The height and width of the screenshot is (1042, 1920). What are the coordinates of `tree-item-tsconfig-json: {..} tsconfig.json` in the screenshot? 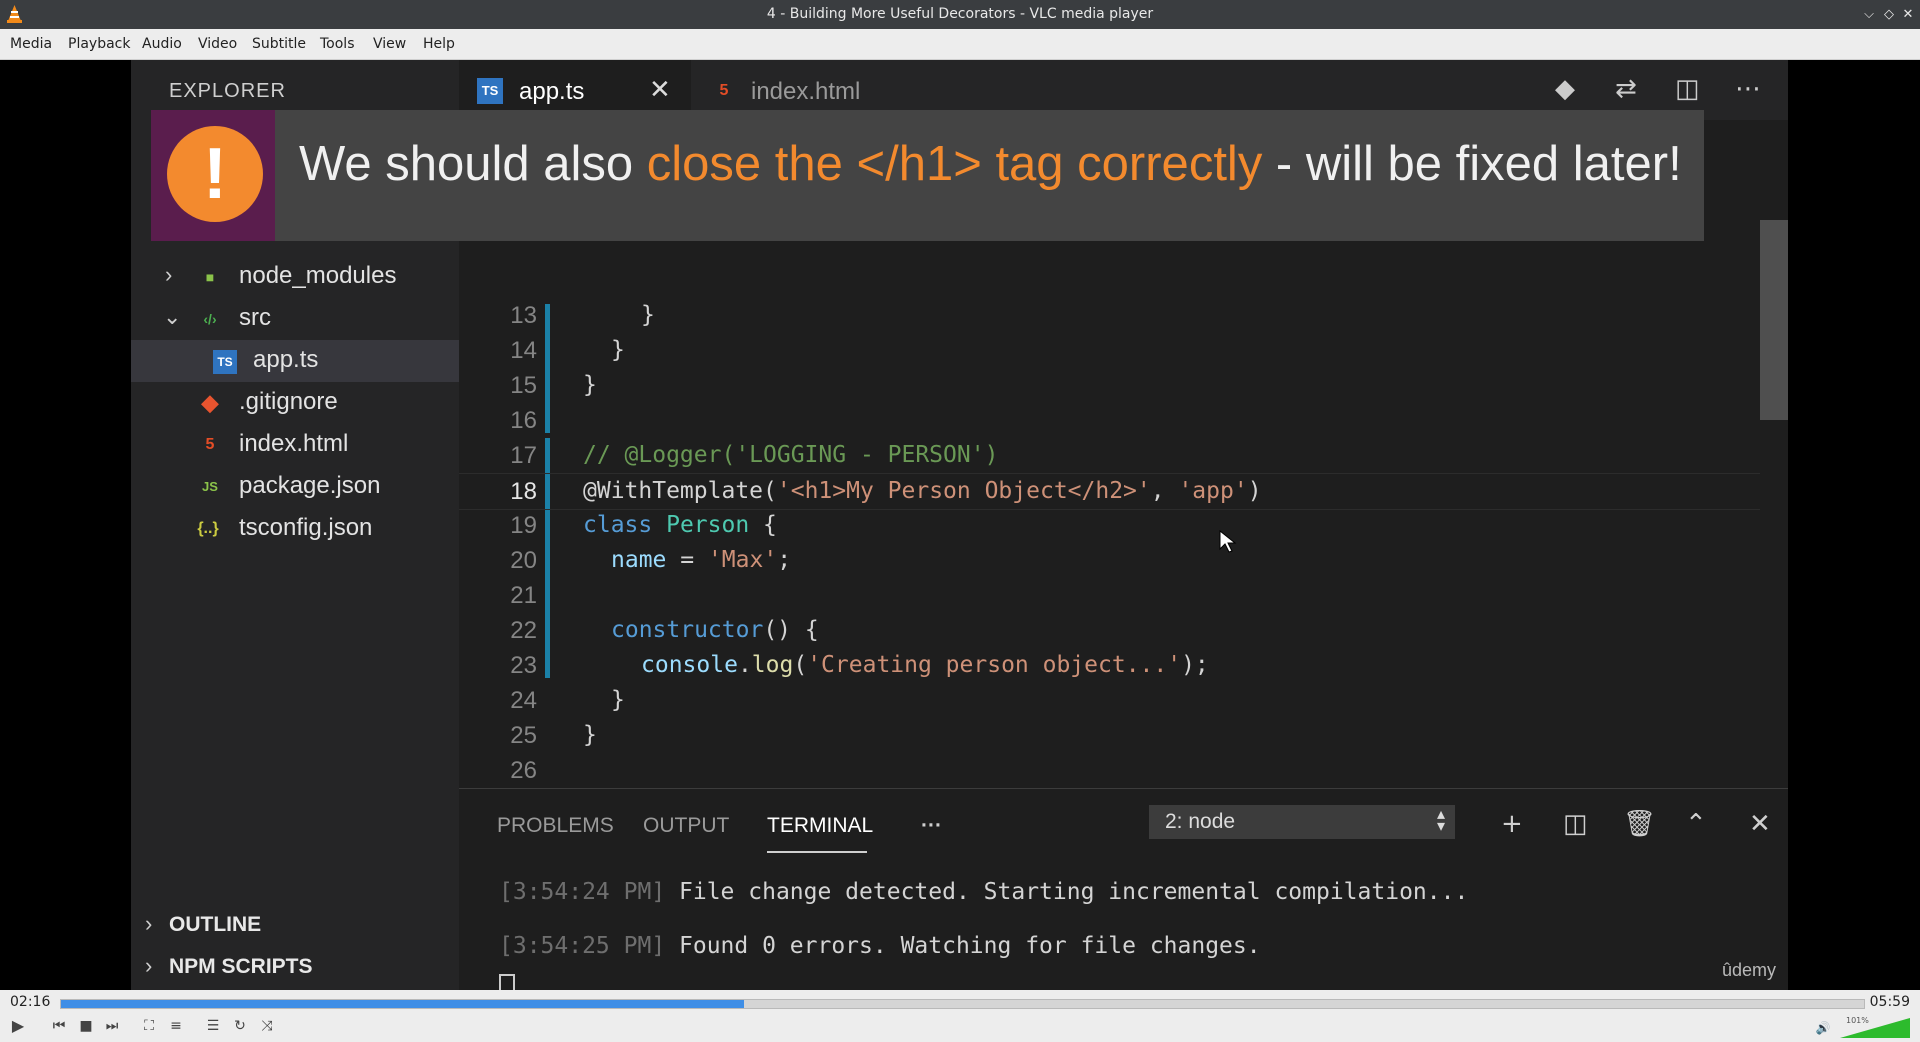 It's located at (295, 529).